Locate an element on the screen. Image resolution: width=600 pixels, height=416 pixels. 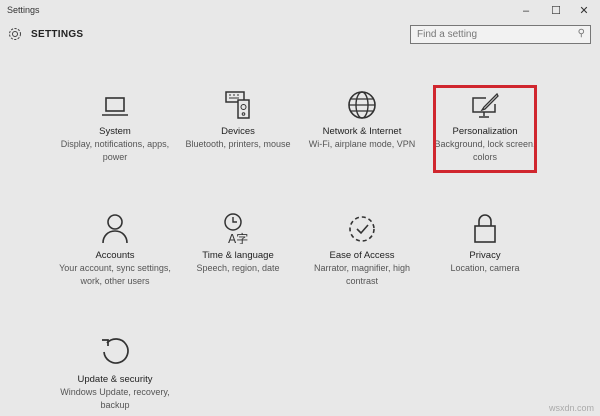
page-title: SETTINGS is located at coordinates (57, 34).